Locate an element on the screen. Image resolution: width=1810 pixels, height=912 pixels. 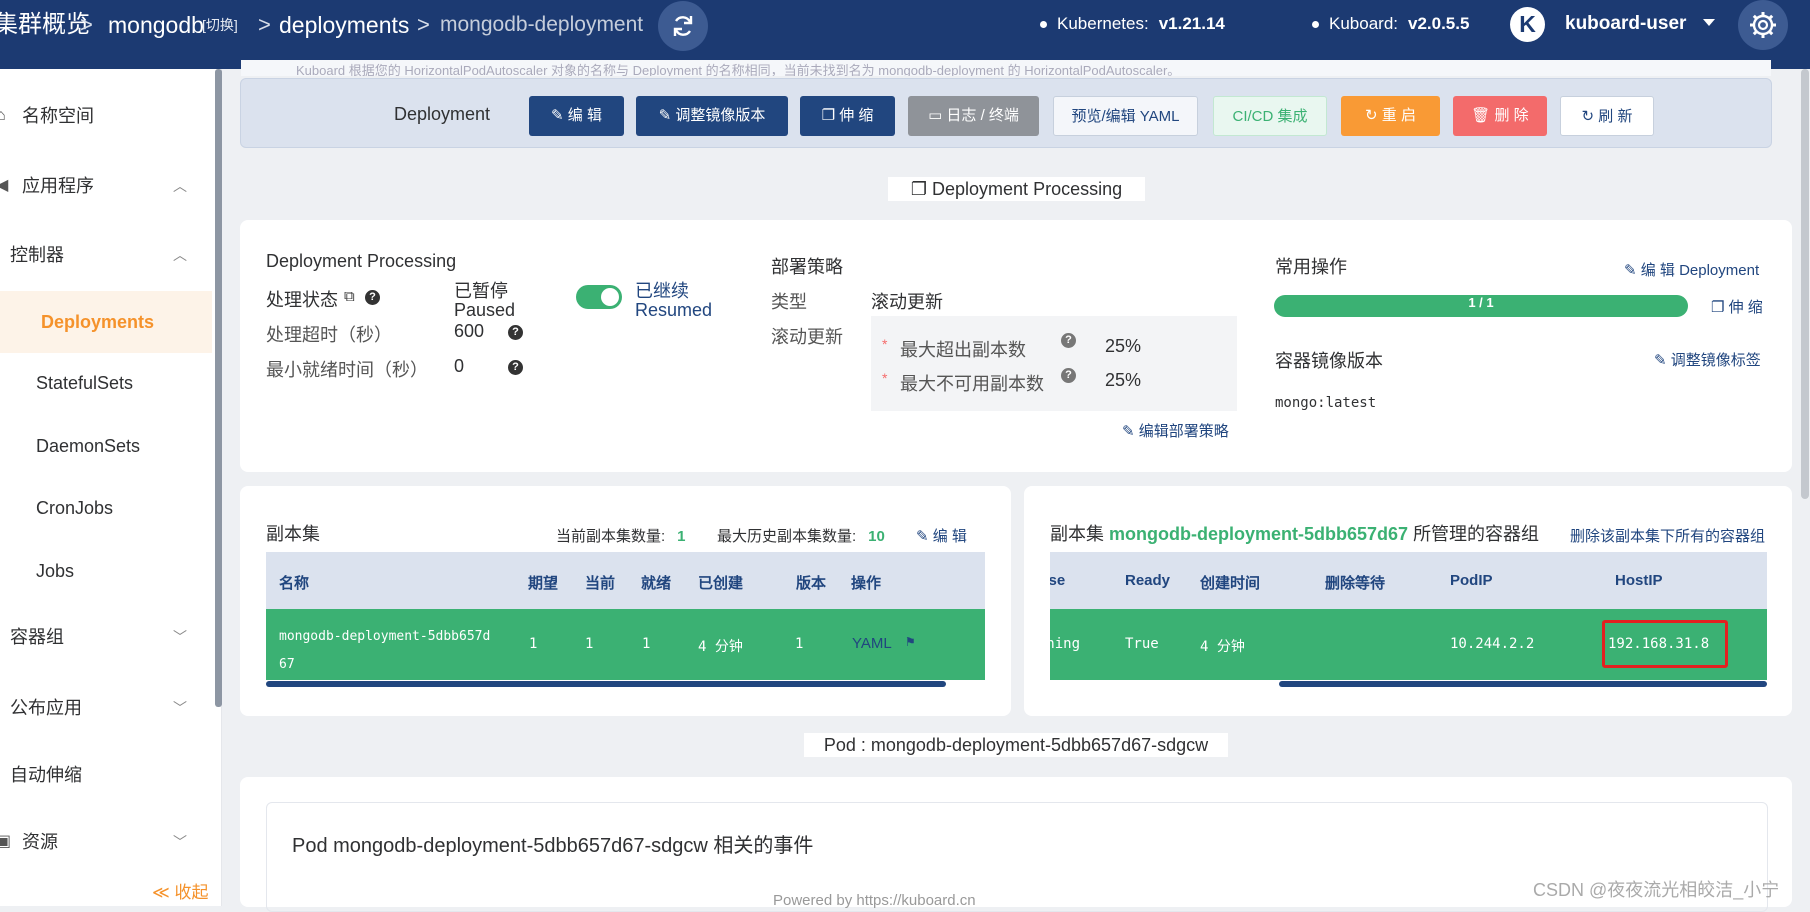
delete-all-pods-link: 删除该副本集下所有的容器组 is located at coordinates (1667, 535).